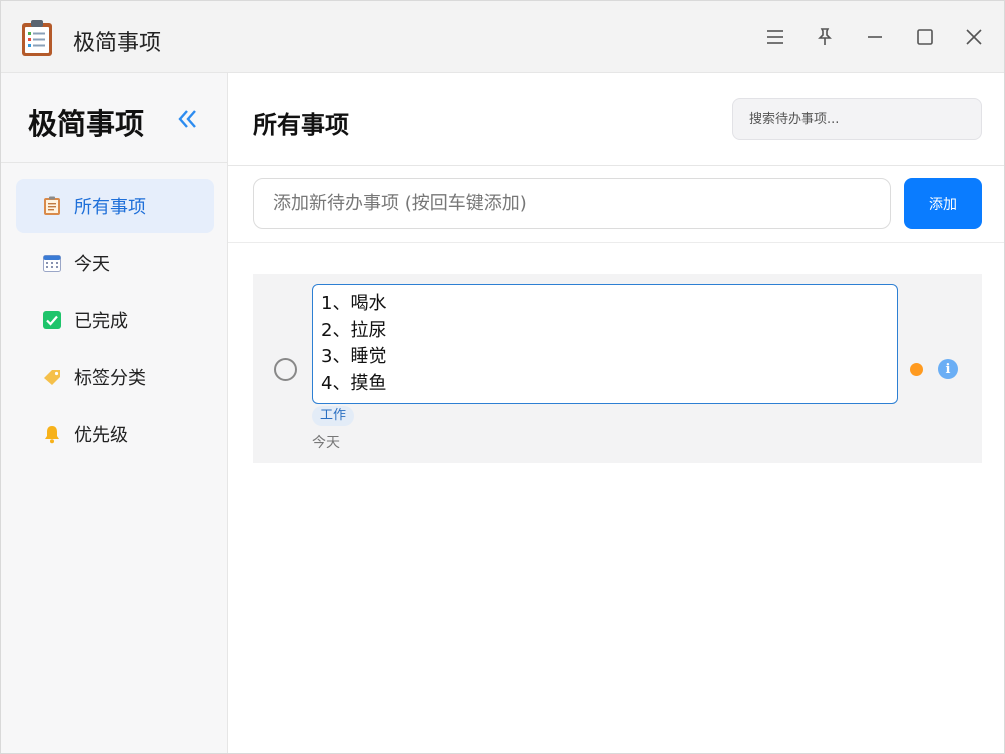  I want to click on hamburger-menu-icon, so click(775, 37).